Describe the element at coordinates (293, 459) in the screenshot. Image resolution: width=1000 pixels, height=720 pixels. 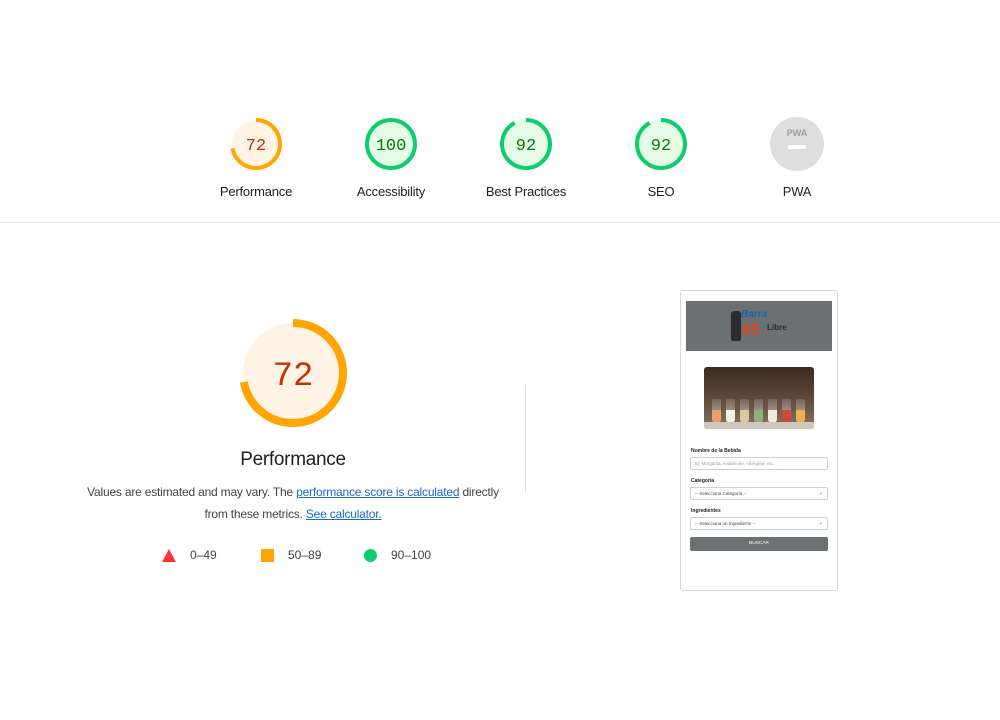
I see `performance-title: Performance` at that location.